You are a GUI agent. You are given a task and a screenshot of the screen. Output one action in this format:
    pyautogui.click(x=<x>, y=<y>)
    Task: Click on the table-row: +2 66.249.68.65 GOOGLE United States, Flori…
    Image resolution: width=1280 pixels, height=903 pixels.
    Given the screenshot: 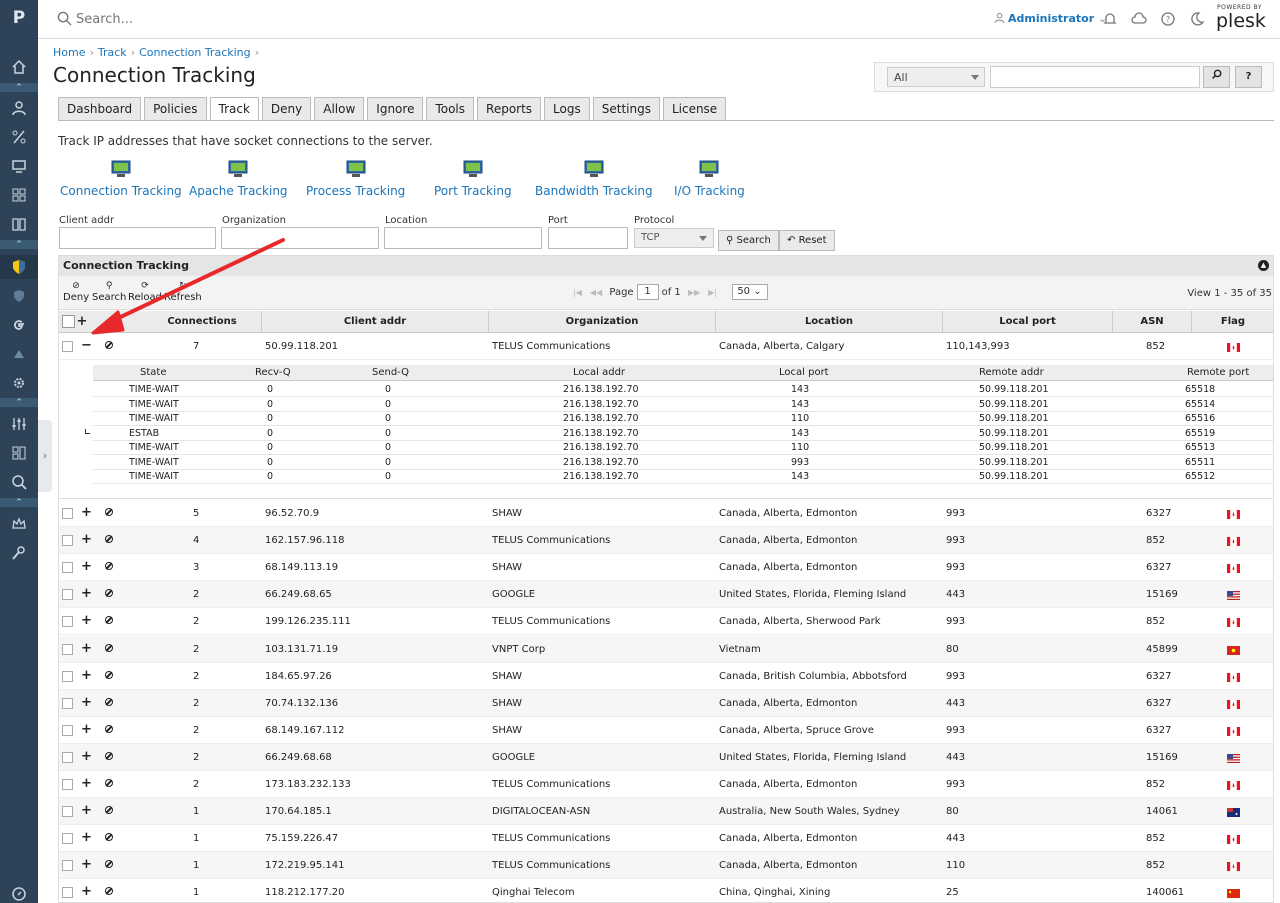 What is the action you would take?
    pyautogui.click(x=666, y=595)
    